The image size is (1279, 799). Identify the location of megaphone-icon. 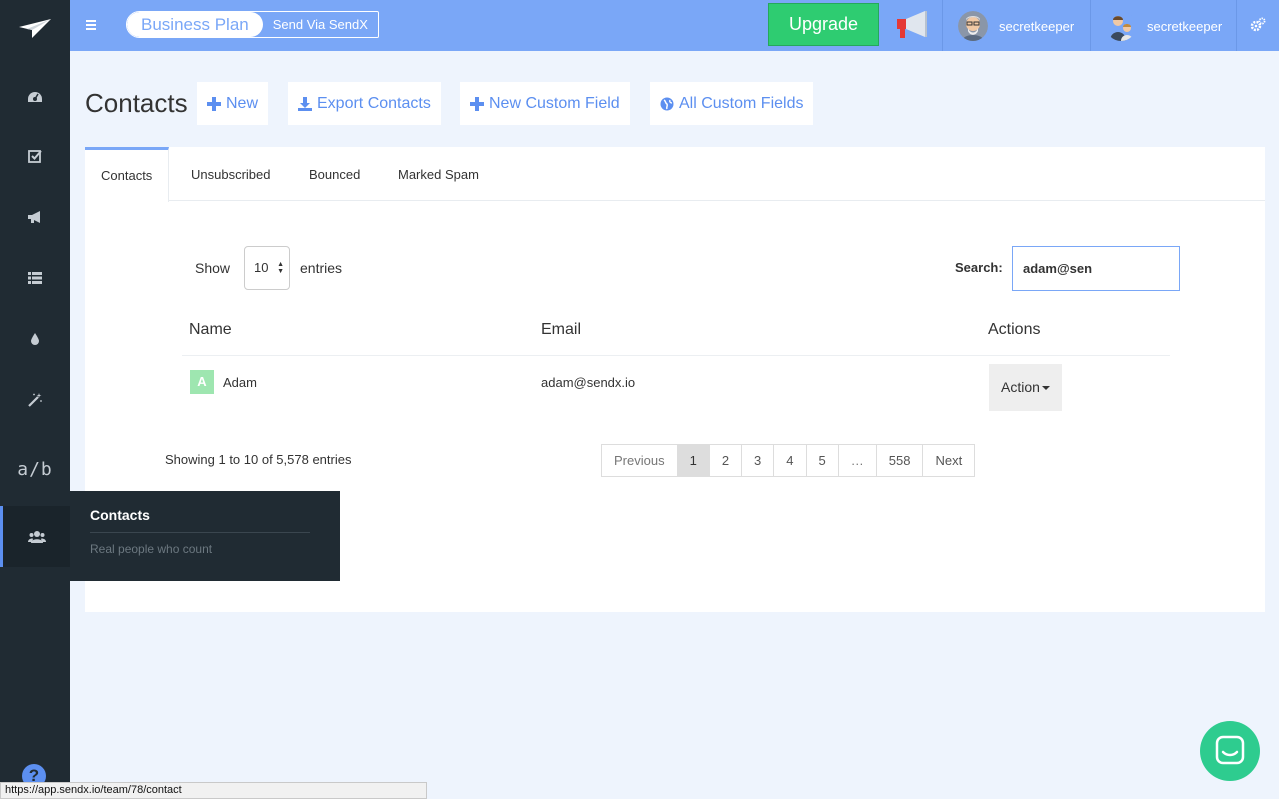
(34, 217).